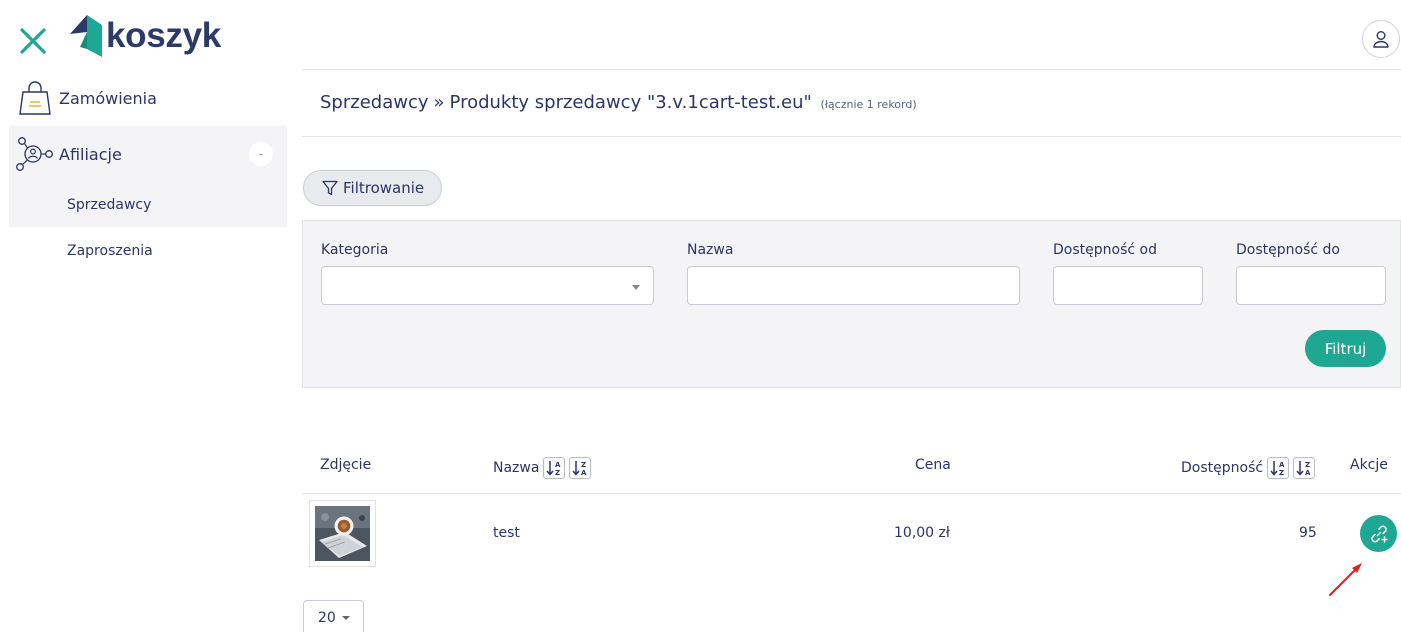 Image resolution: width=1401 pixels, height=632 pixels. Describe the element at coordinates (35, 98) in the screenshot. I see `shopping-bag-icon` at that location.